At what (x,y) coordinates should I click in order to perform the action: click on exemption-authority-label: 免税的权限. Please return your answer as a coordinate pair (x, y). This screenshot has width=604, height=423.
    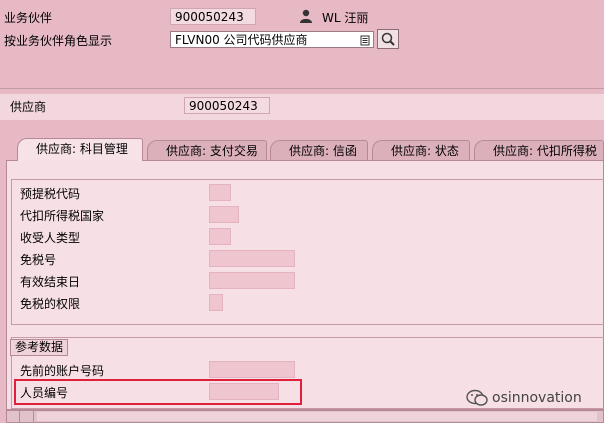
    Looking at the image, I should click on (50, 304).